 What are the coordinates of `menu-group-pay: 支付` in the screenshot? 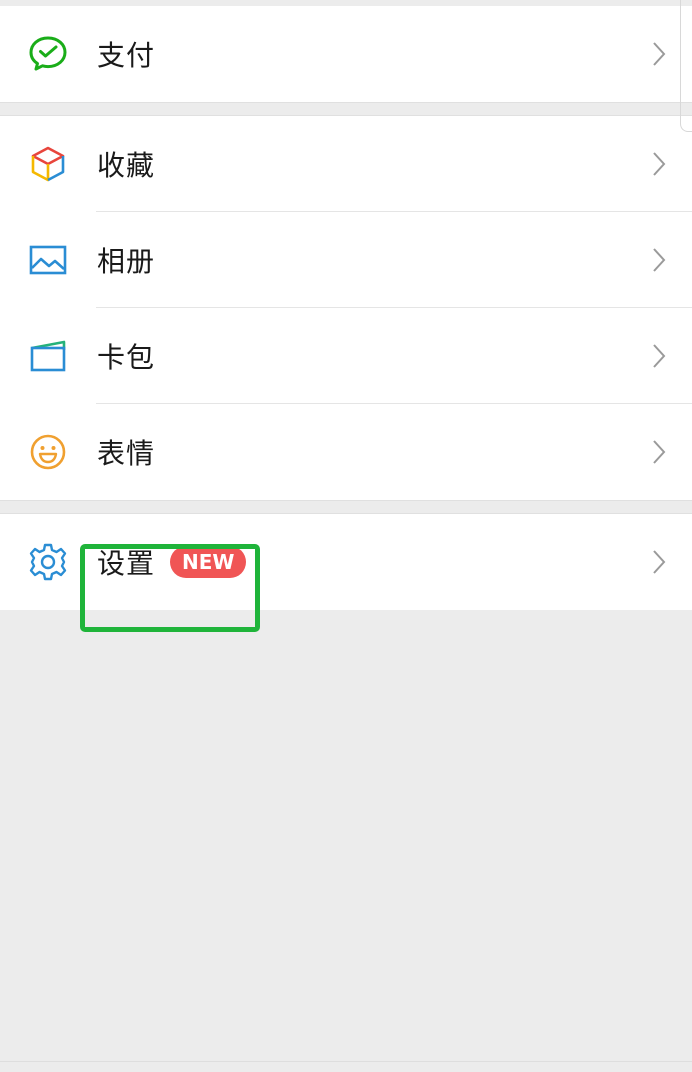 It's located at (346, 54).